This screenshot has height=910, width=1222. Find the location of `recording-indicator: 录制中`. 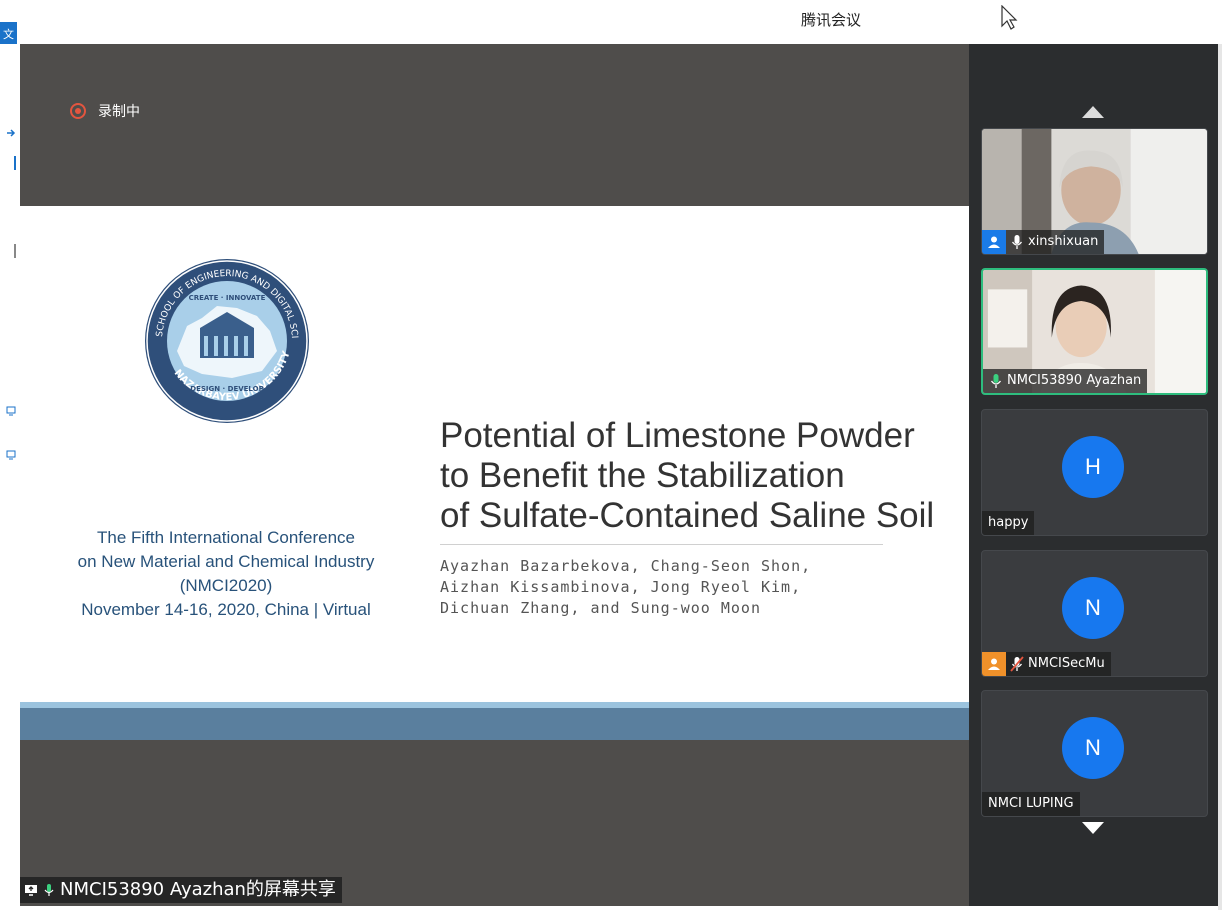

recording-indicator: 录制中 is located at coordinates (105, 111).